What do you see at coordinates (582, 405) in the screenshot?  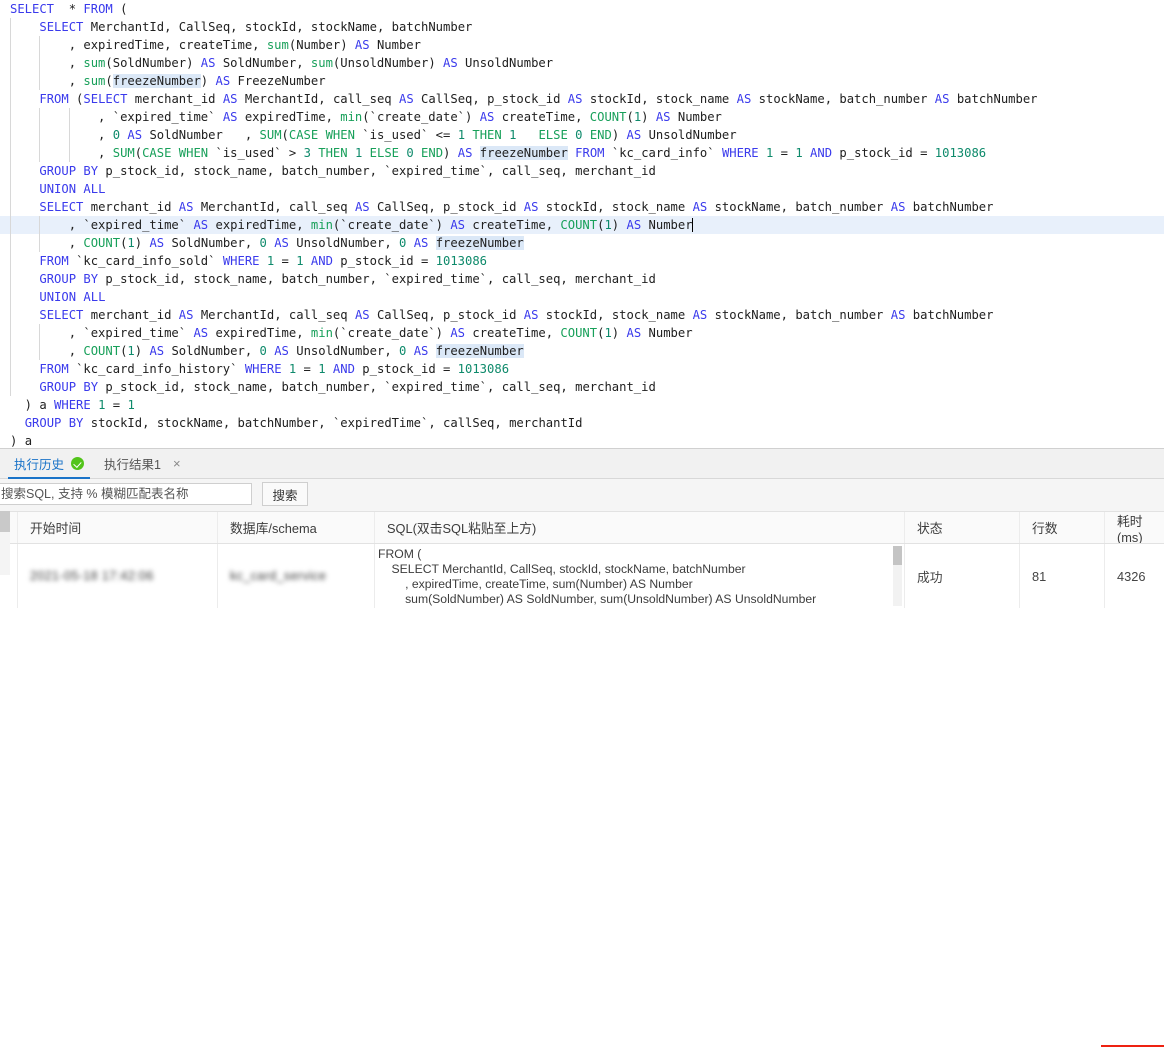 I see `code-line: ) a WHERE 1 = 1` at bounding box center [582, 405].